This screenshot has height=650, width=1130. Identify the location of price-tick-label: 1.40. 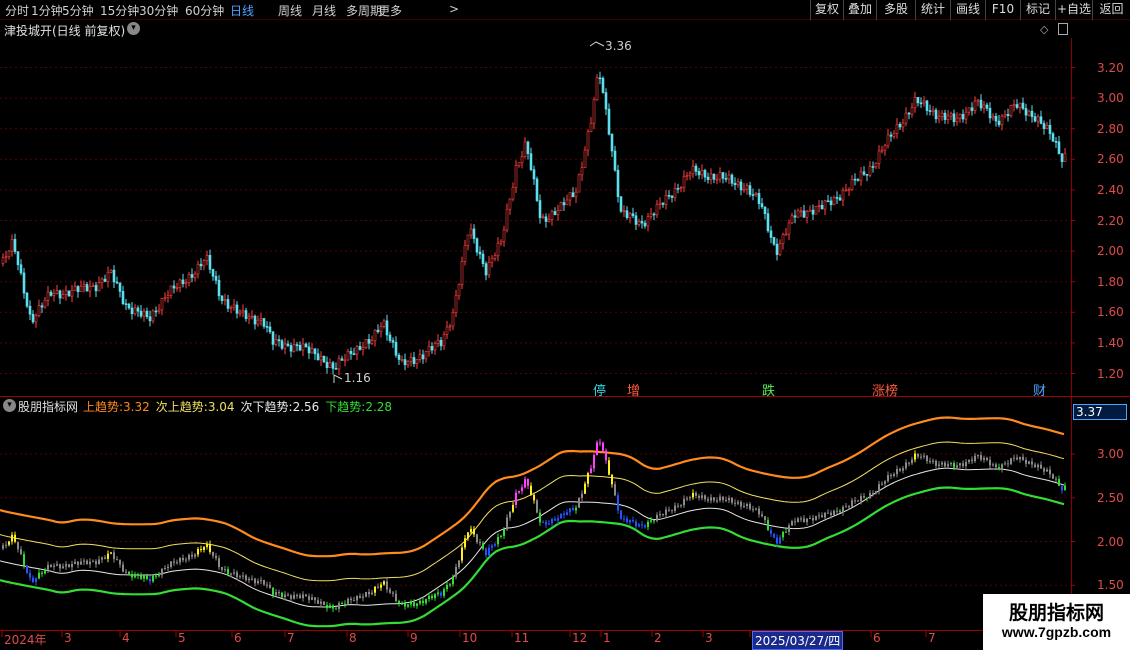
(1110, 342).